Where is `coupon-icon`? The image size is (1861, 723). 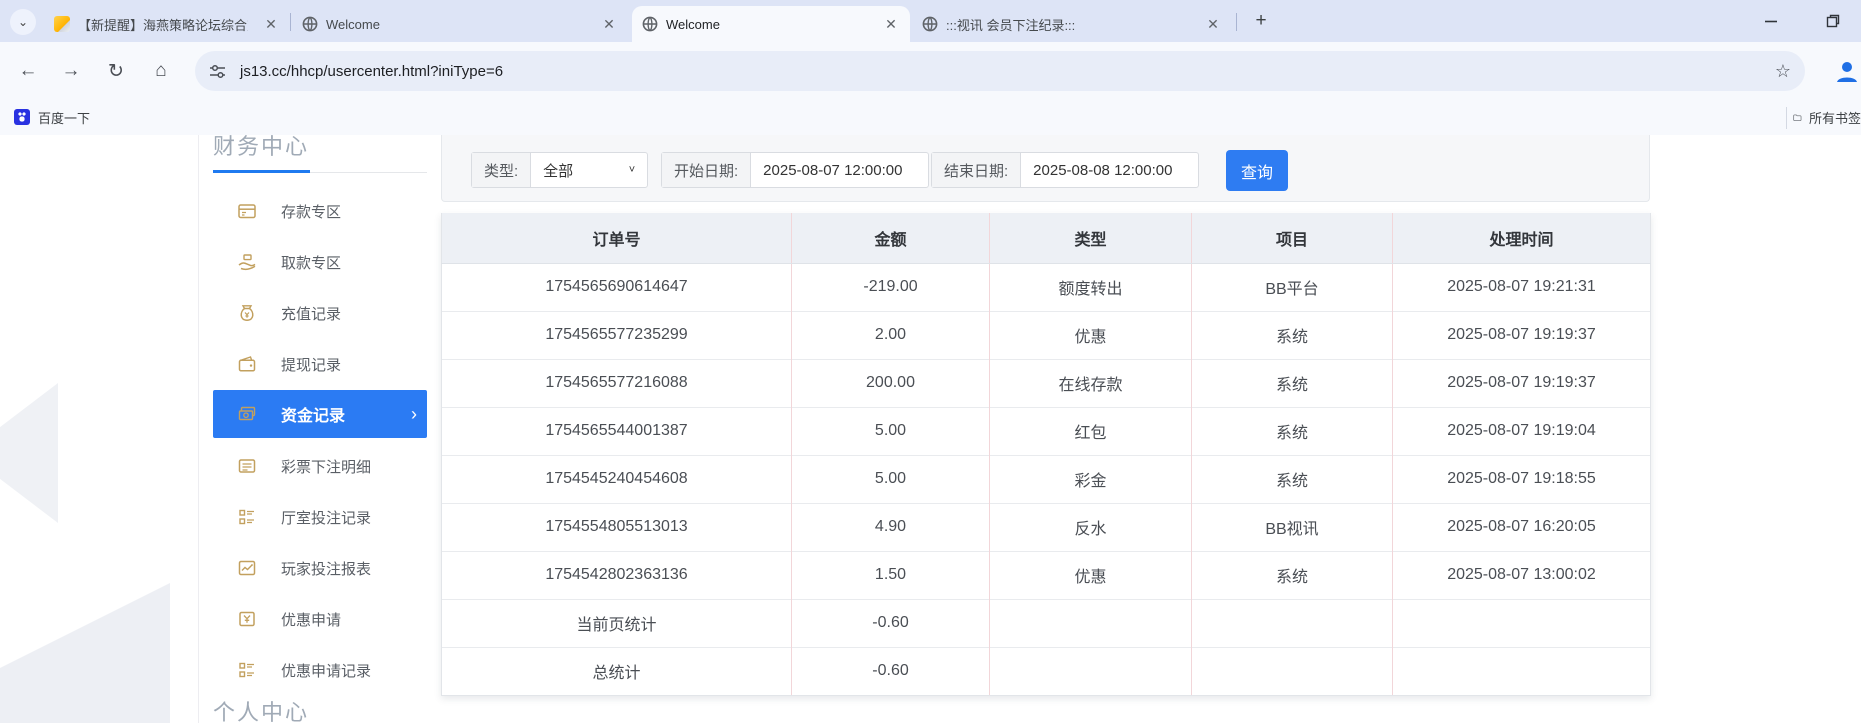
coupon-icon is located at coordinates (247, 619).